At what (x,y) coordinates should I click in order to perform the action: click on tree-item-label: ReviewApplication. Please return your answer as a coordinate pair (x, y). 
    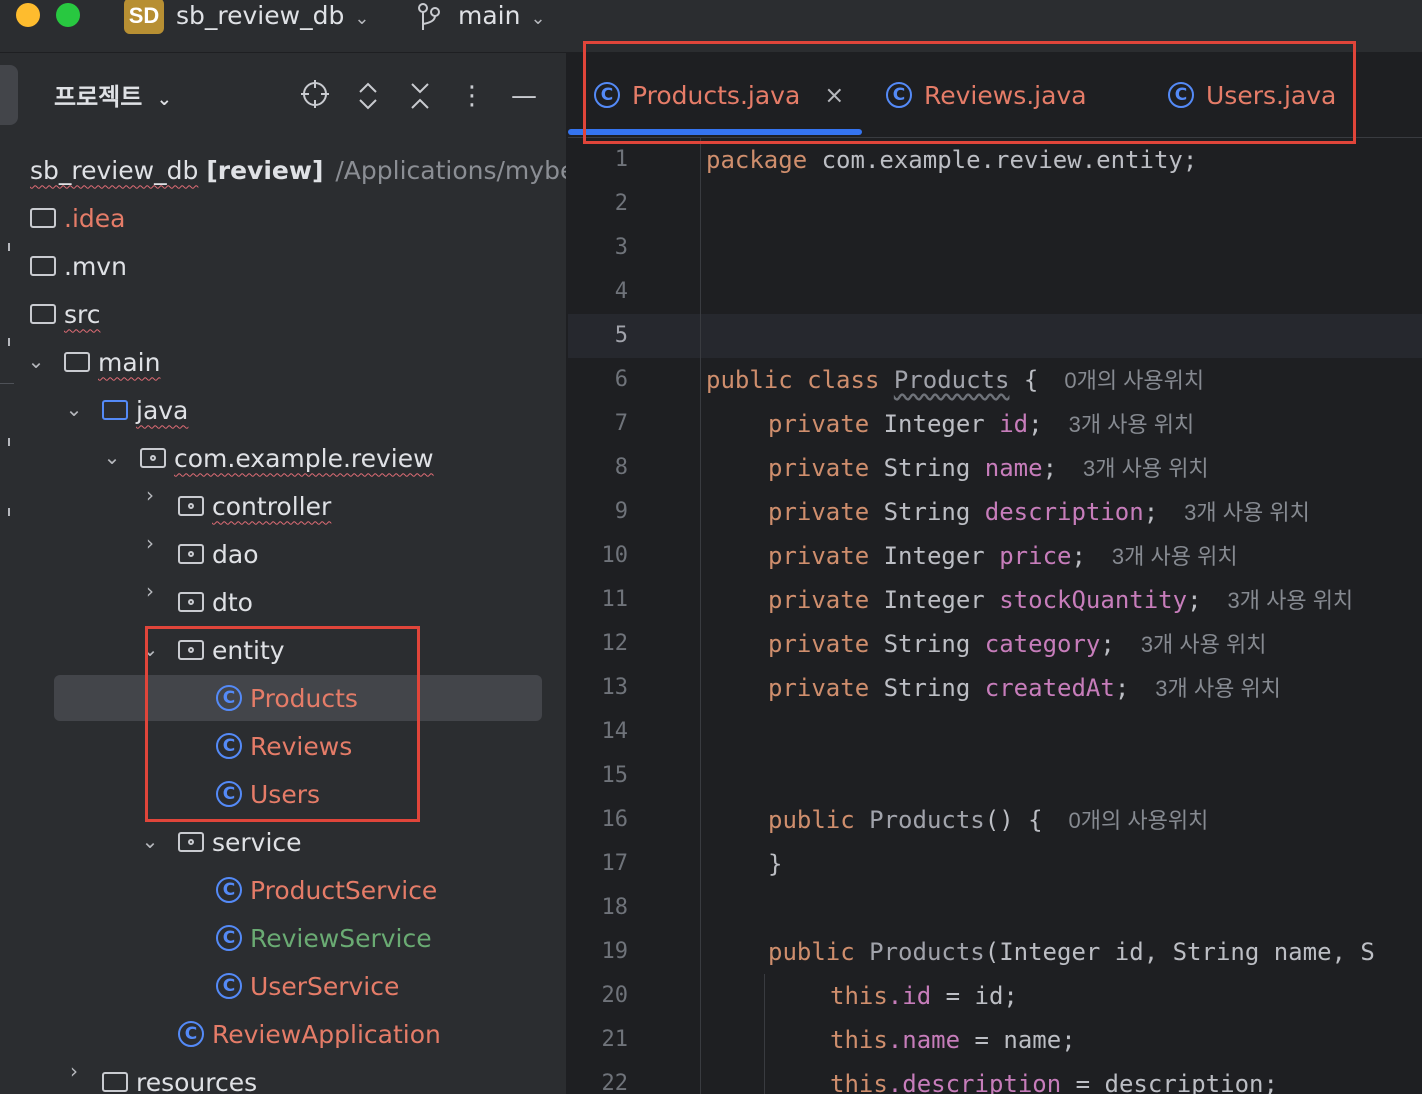
    Looking at the image, I should click on (326, 1034).